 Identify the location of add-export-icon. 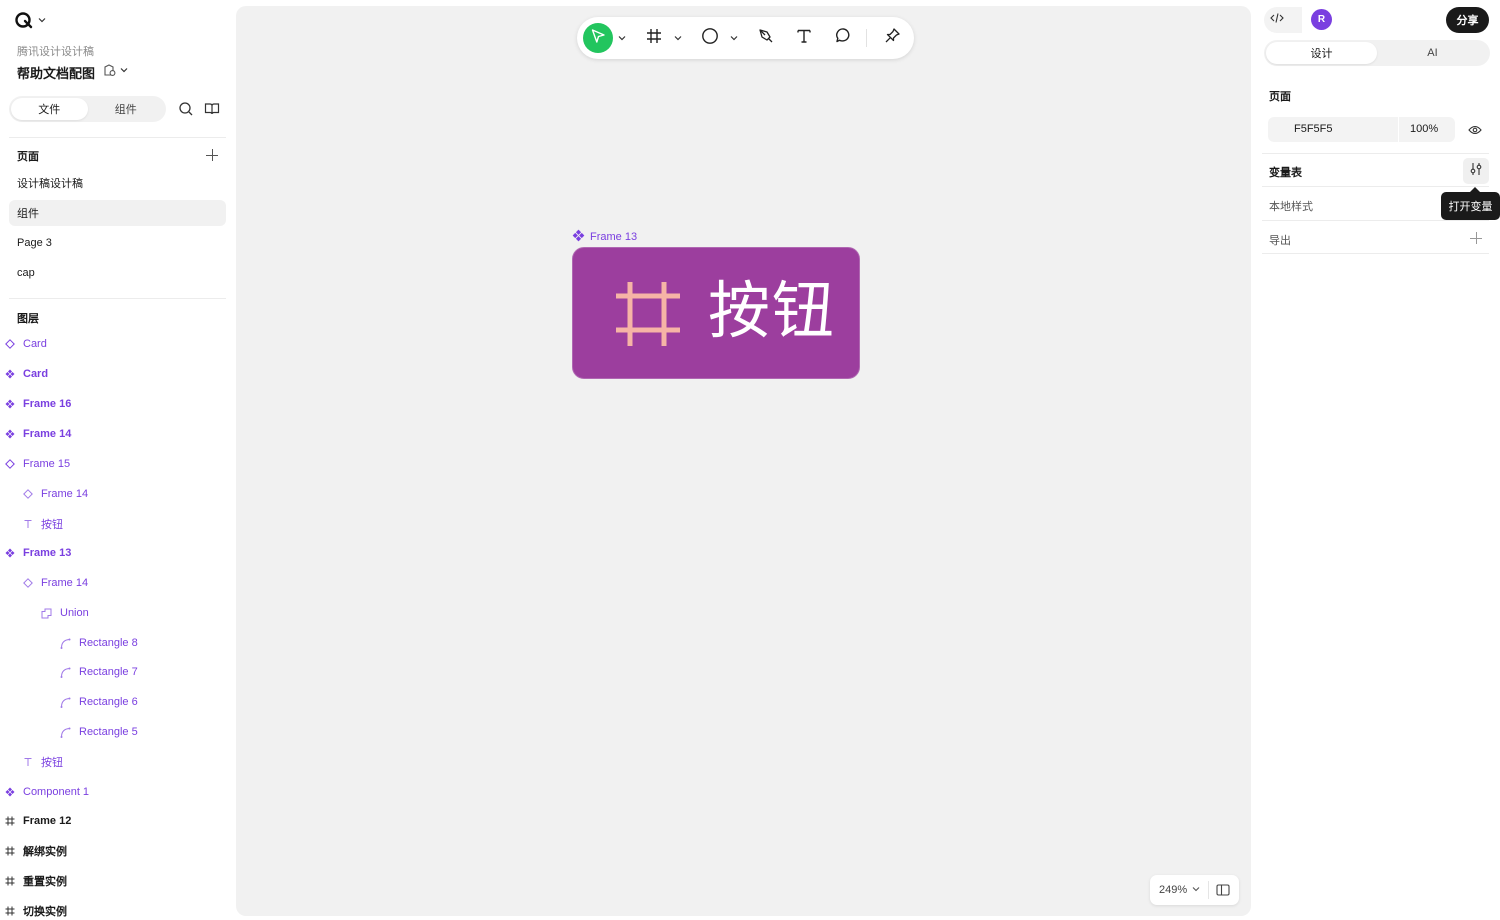
(1476, 238).